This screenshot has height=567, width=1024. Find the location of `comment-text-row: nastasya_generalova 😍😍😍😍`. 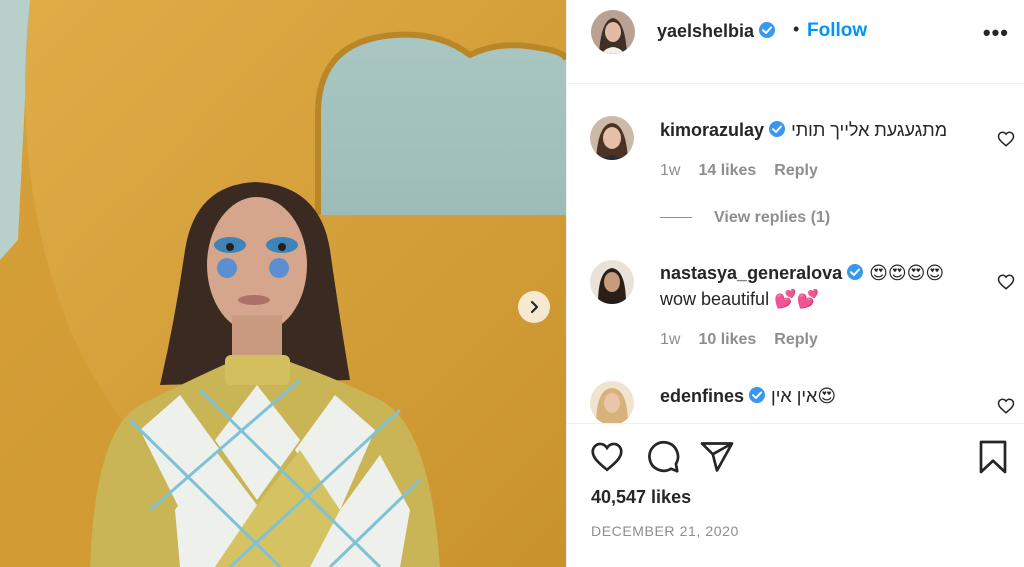

comment-text-row: nastasya_generalova 😍😍😍😍 is located at coordinates (802, 273).